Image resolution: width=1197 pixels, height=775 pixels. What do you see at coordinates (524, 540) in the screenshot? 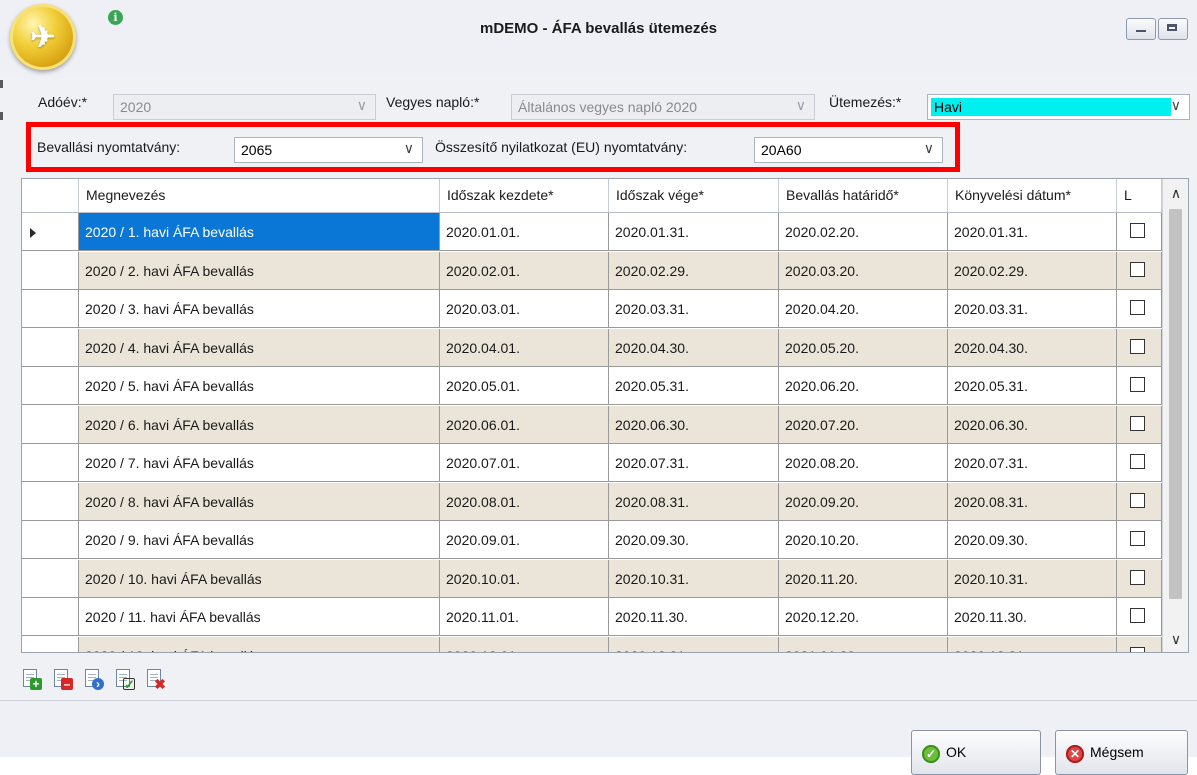
I see `cell-start: 2020.09.01.` at bounding box center [524, 540].